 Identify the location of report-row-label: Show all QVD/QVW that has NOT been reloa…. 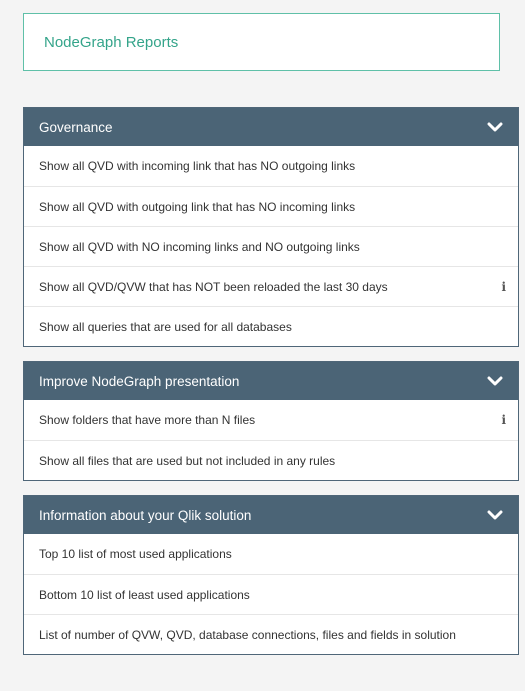
(213, 286).